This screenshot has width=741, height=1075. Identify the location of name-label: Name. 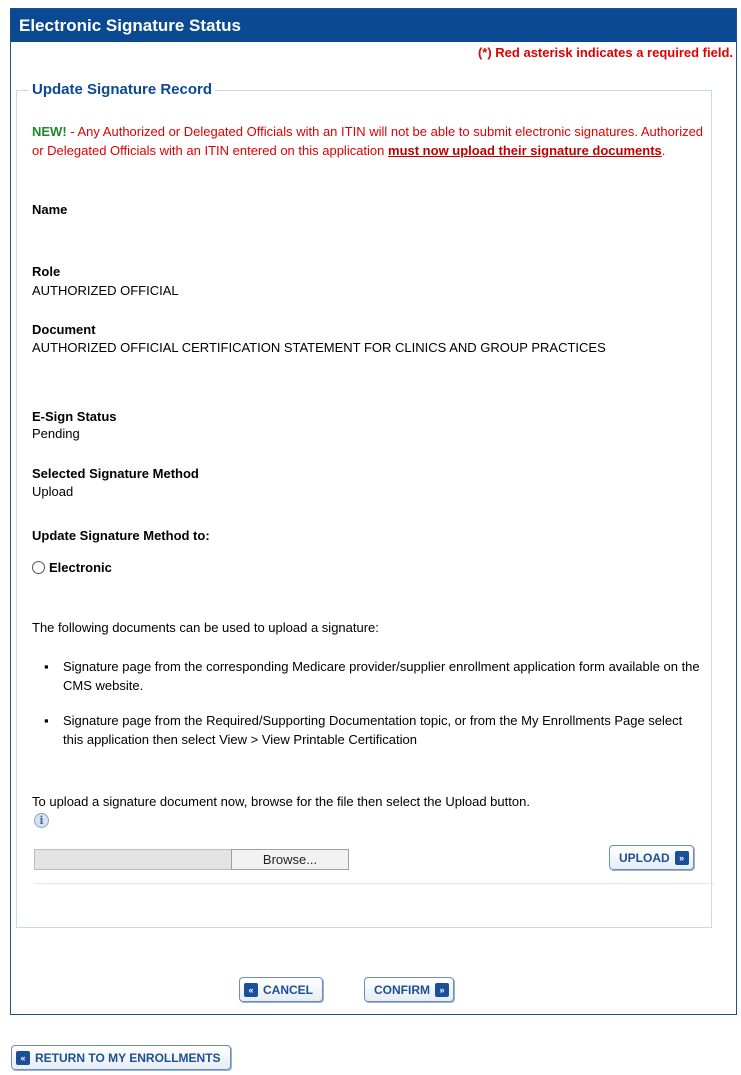
(50, 209).